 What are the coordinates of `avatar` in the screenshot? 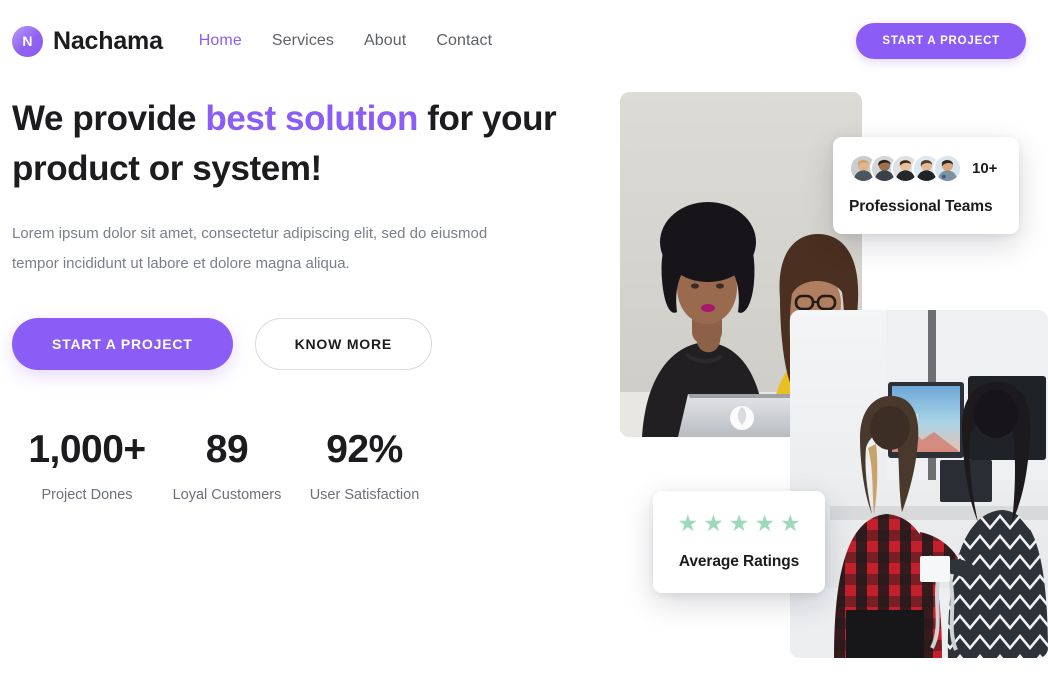 It's located at (947, 168).